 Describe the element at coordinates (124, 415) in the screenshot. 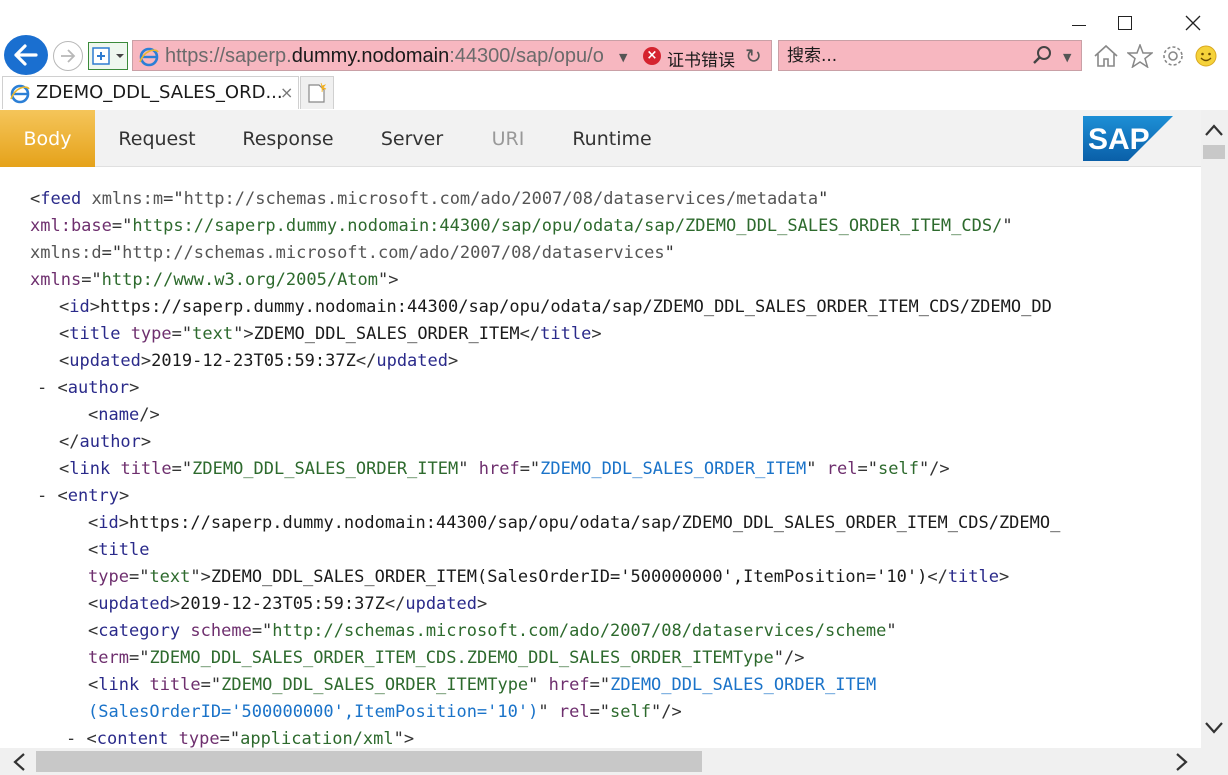

I see `xml-line: <name/>` at that location.